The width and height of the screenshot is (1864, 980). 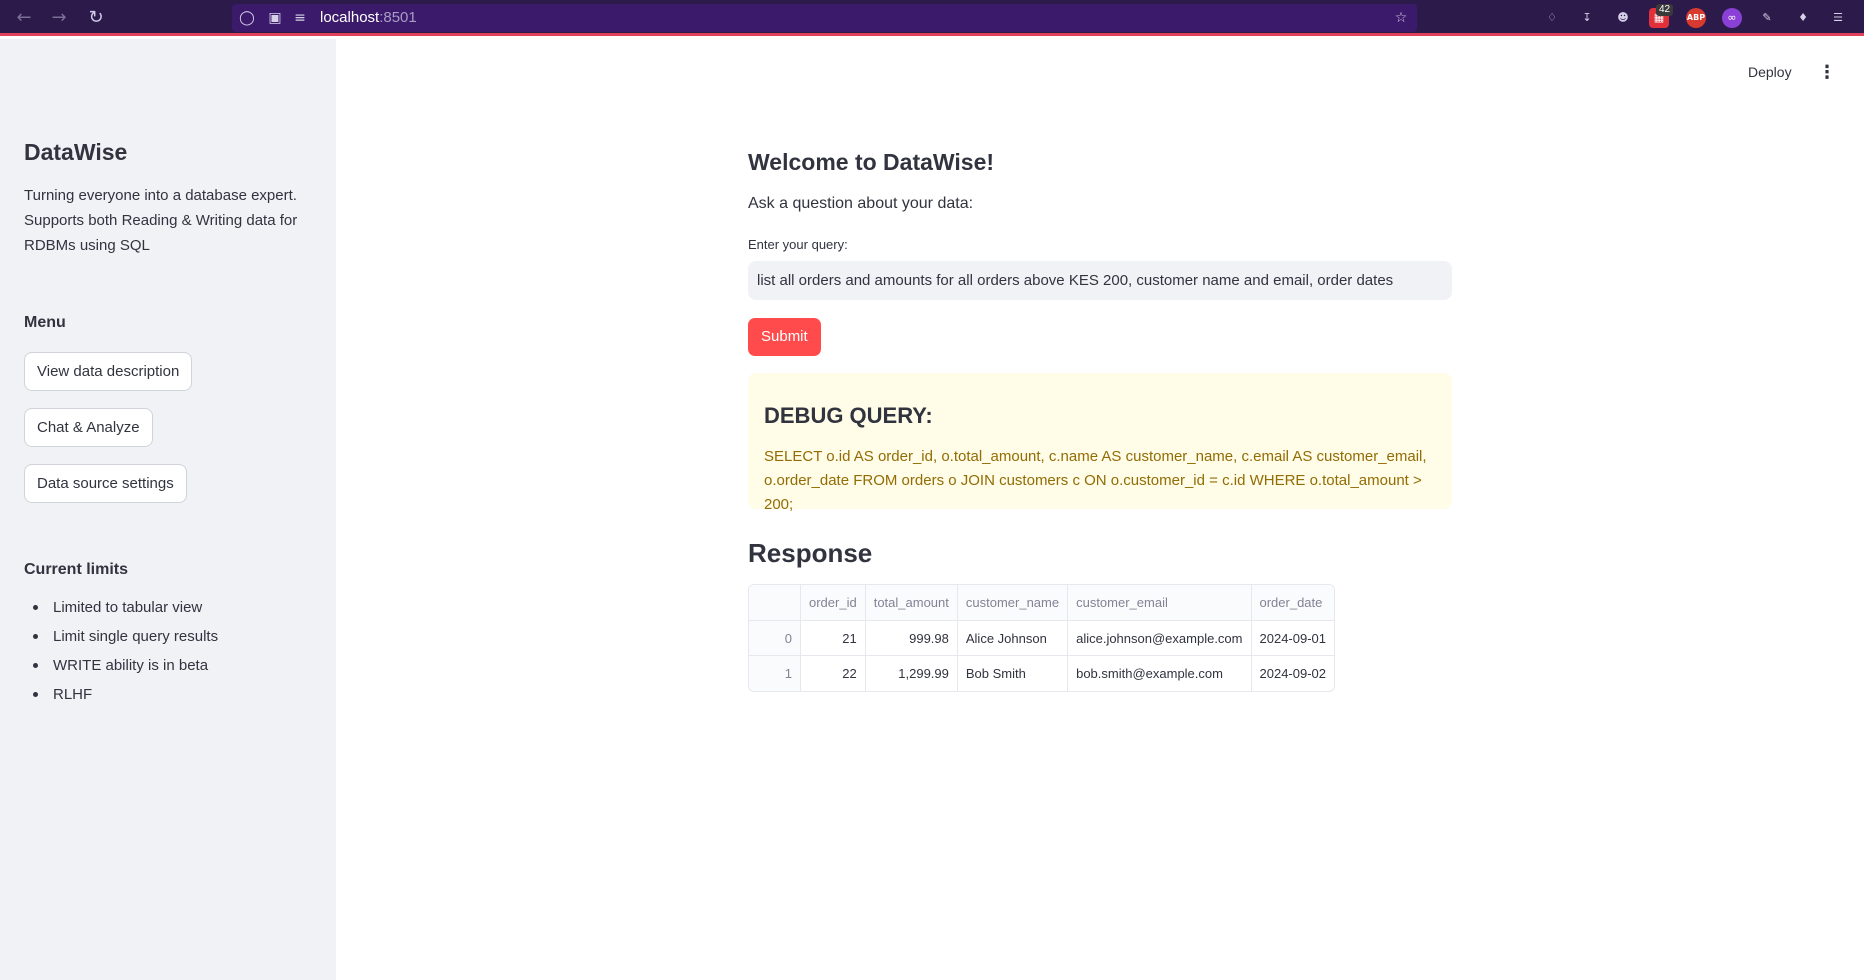 What do you see at coordinates (24, 18) in the screenshot?
I see `back-arrow-icon: ←` at bounding box center [24, 18].